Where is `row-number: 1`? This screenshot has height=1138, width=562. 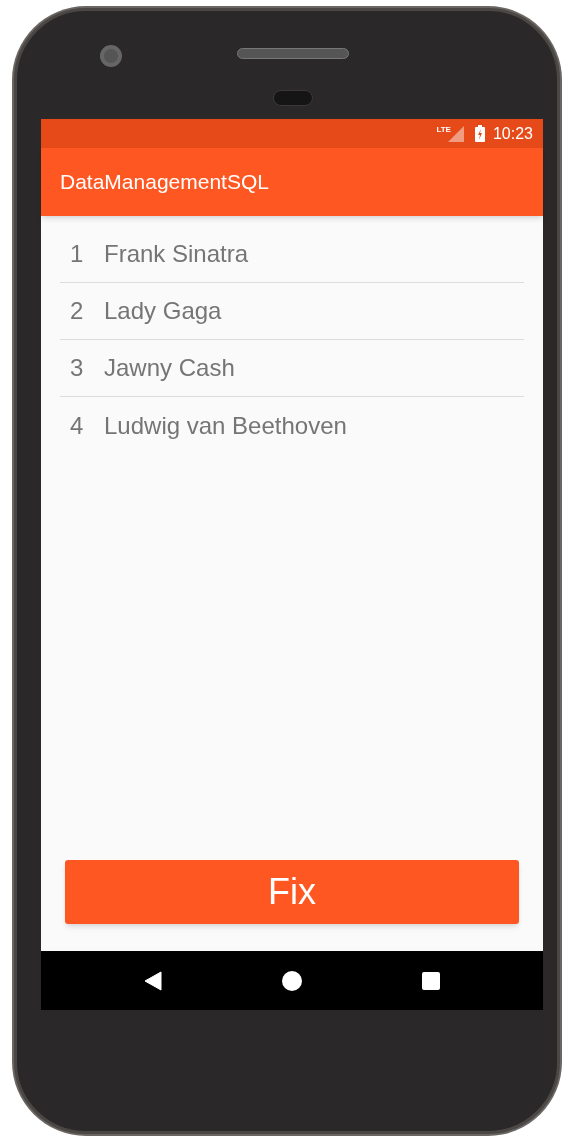
row-number: 1 is located at coordinates (77, 254).